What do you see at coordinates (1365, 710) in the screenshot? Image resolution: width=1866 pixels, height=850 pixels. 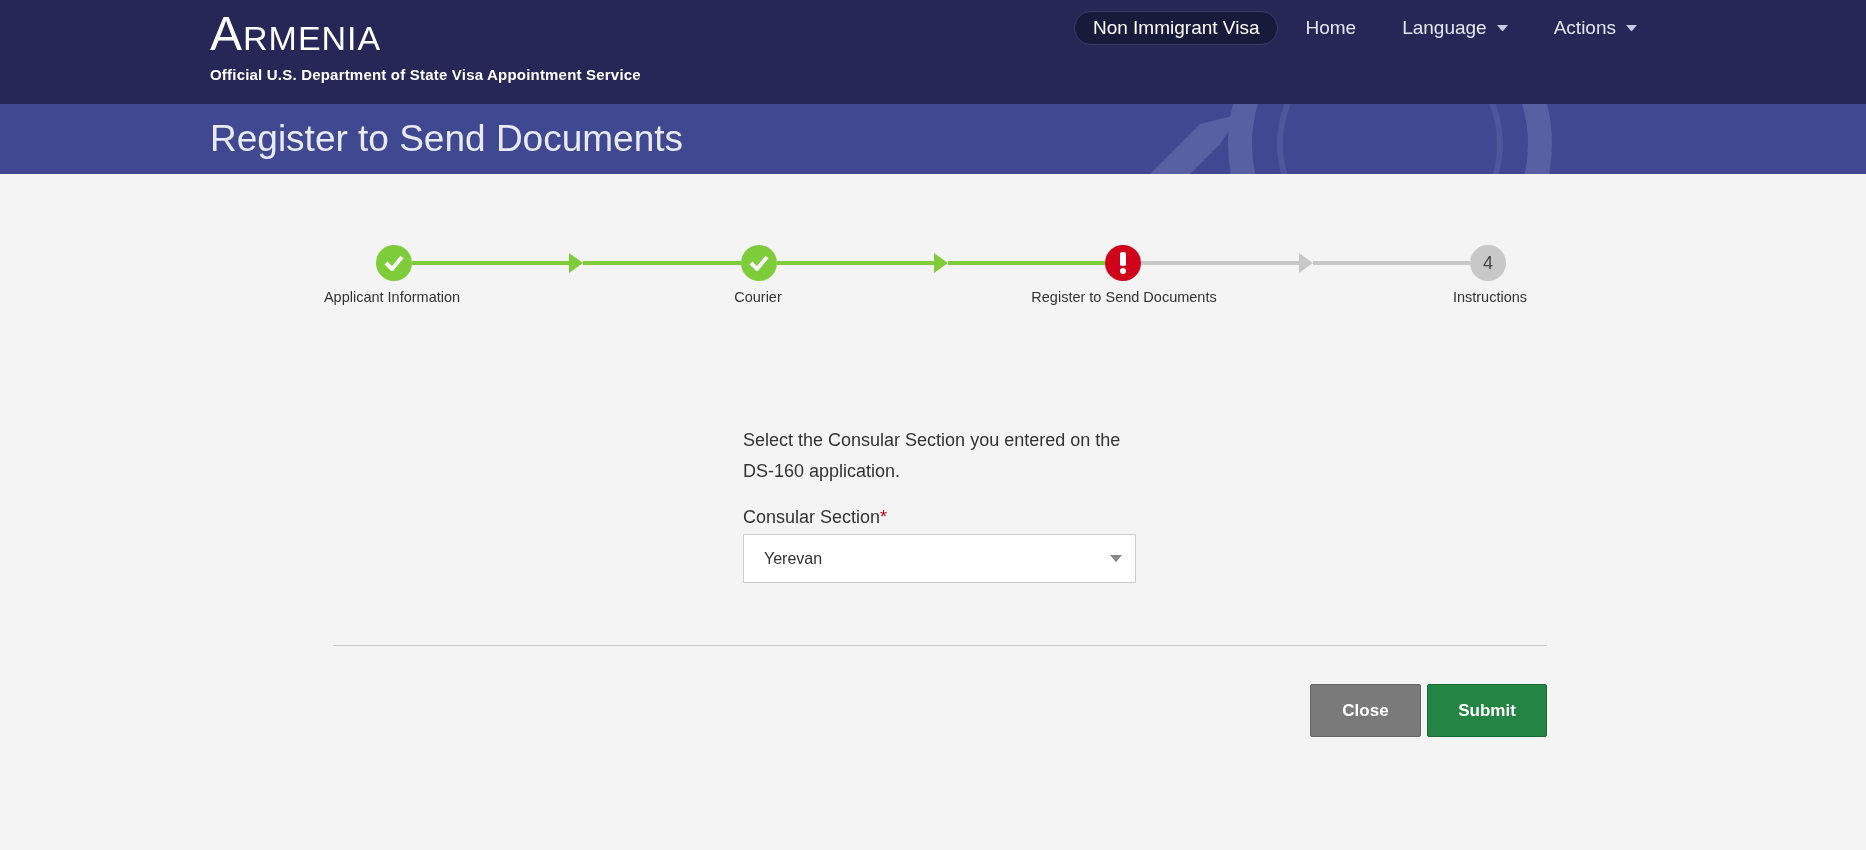 I see `close-button: Close` at bounding box center [1365, 710].